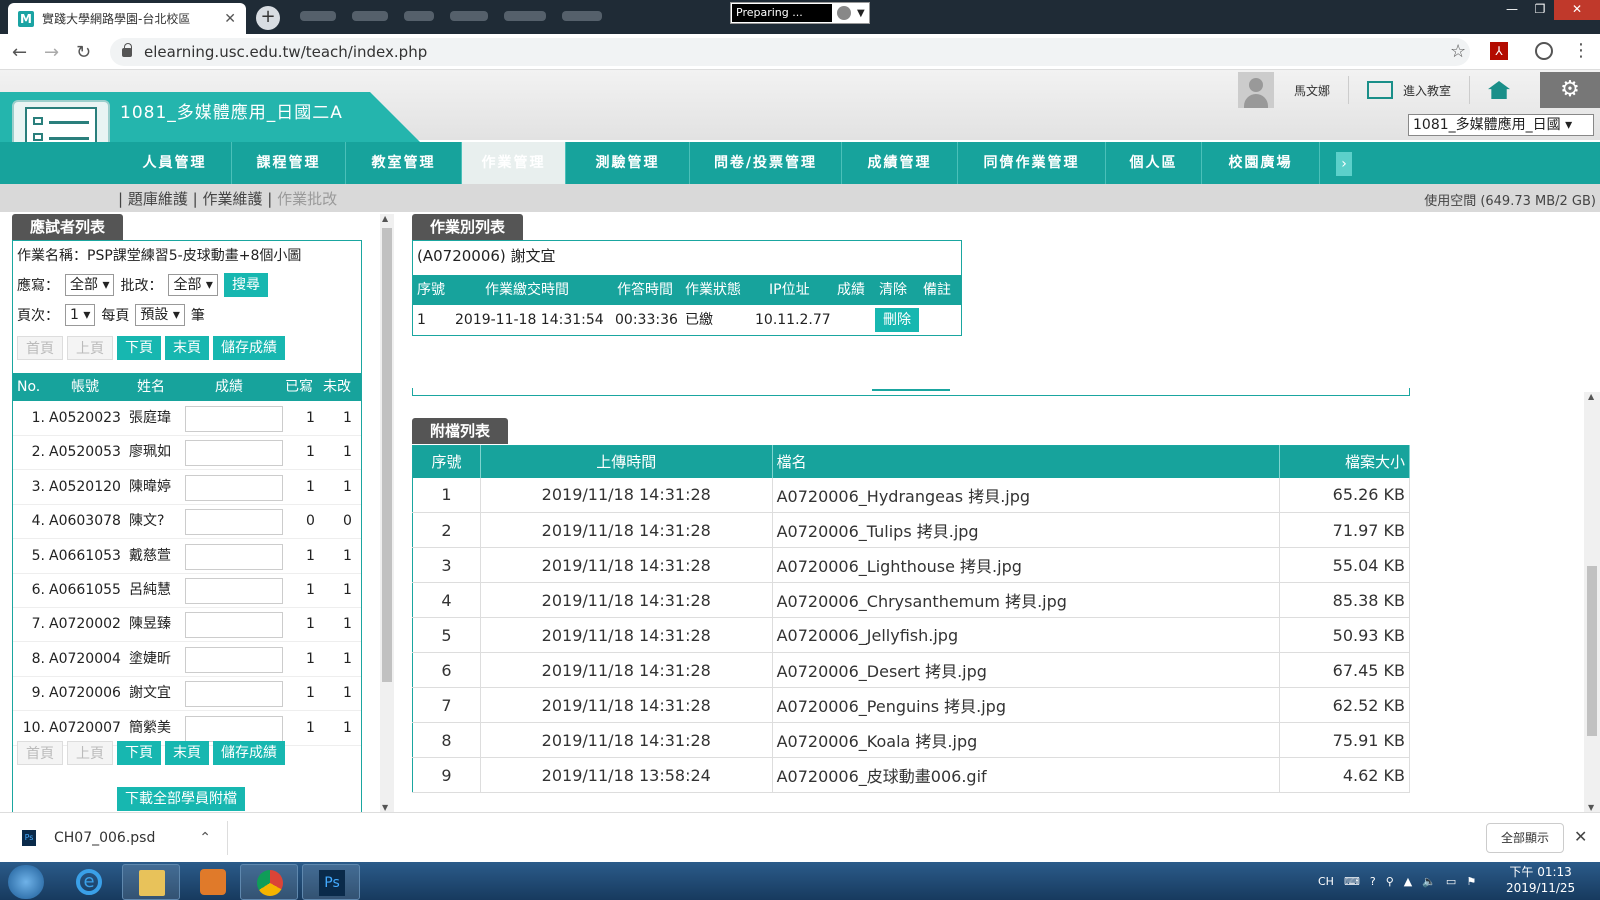  Describe the element at coordinates (1026, 600) in the screenshot. I see `file-name: A0720006_Chrysanthemum 拷貝.jpg` at that location.